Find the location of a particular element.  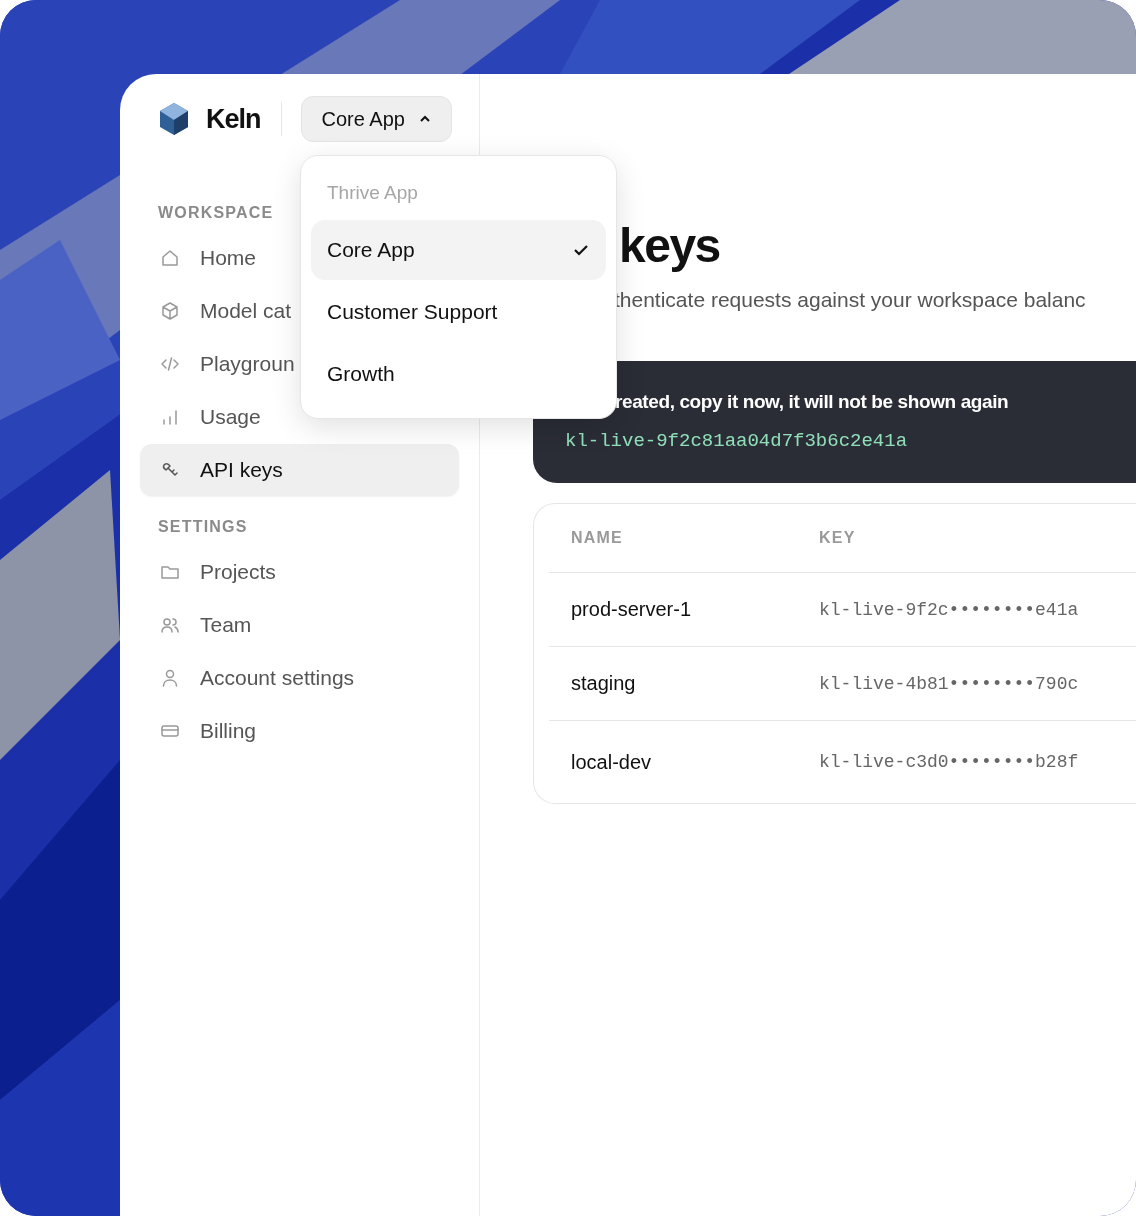

column-header: NAME is located at coordinates (597, 538).